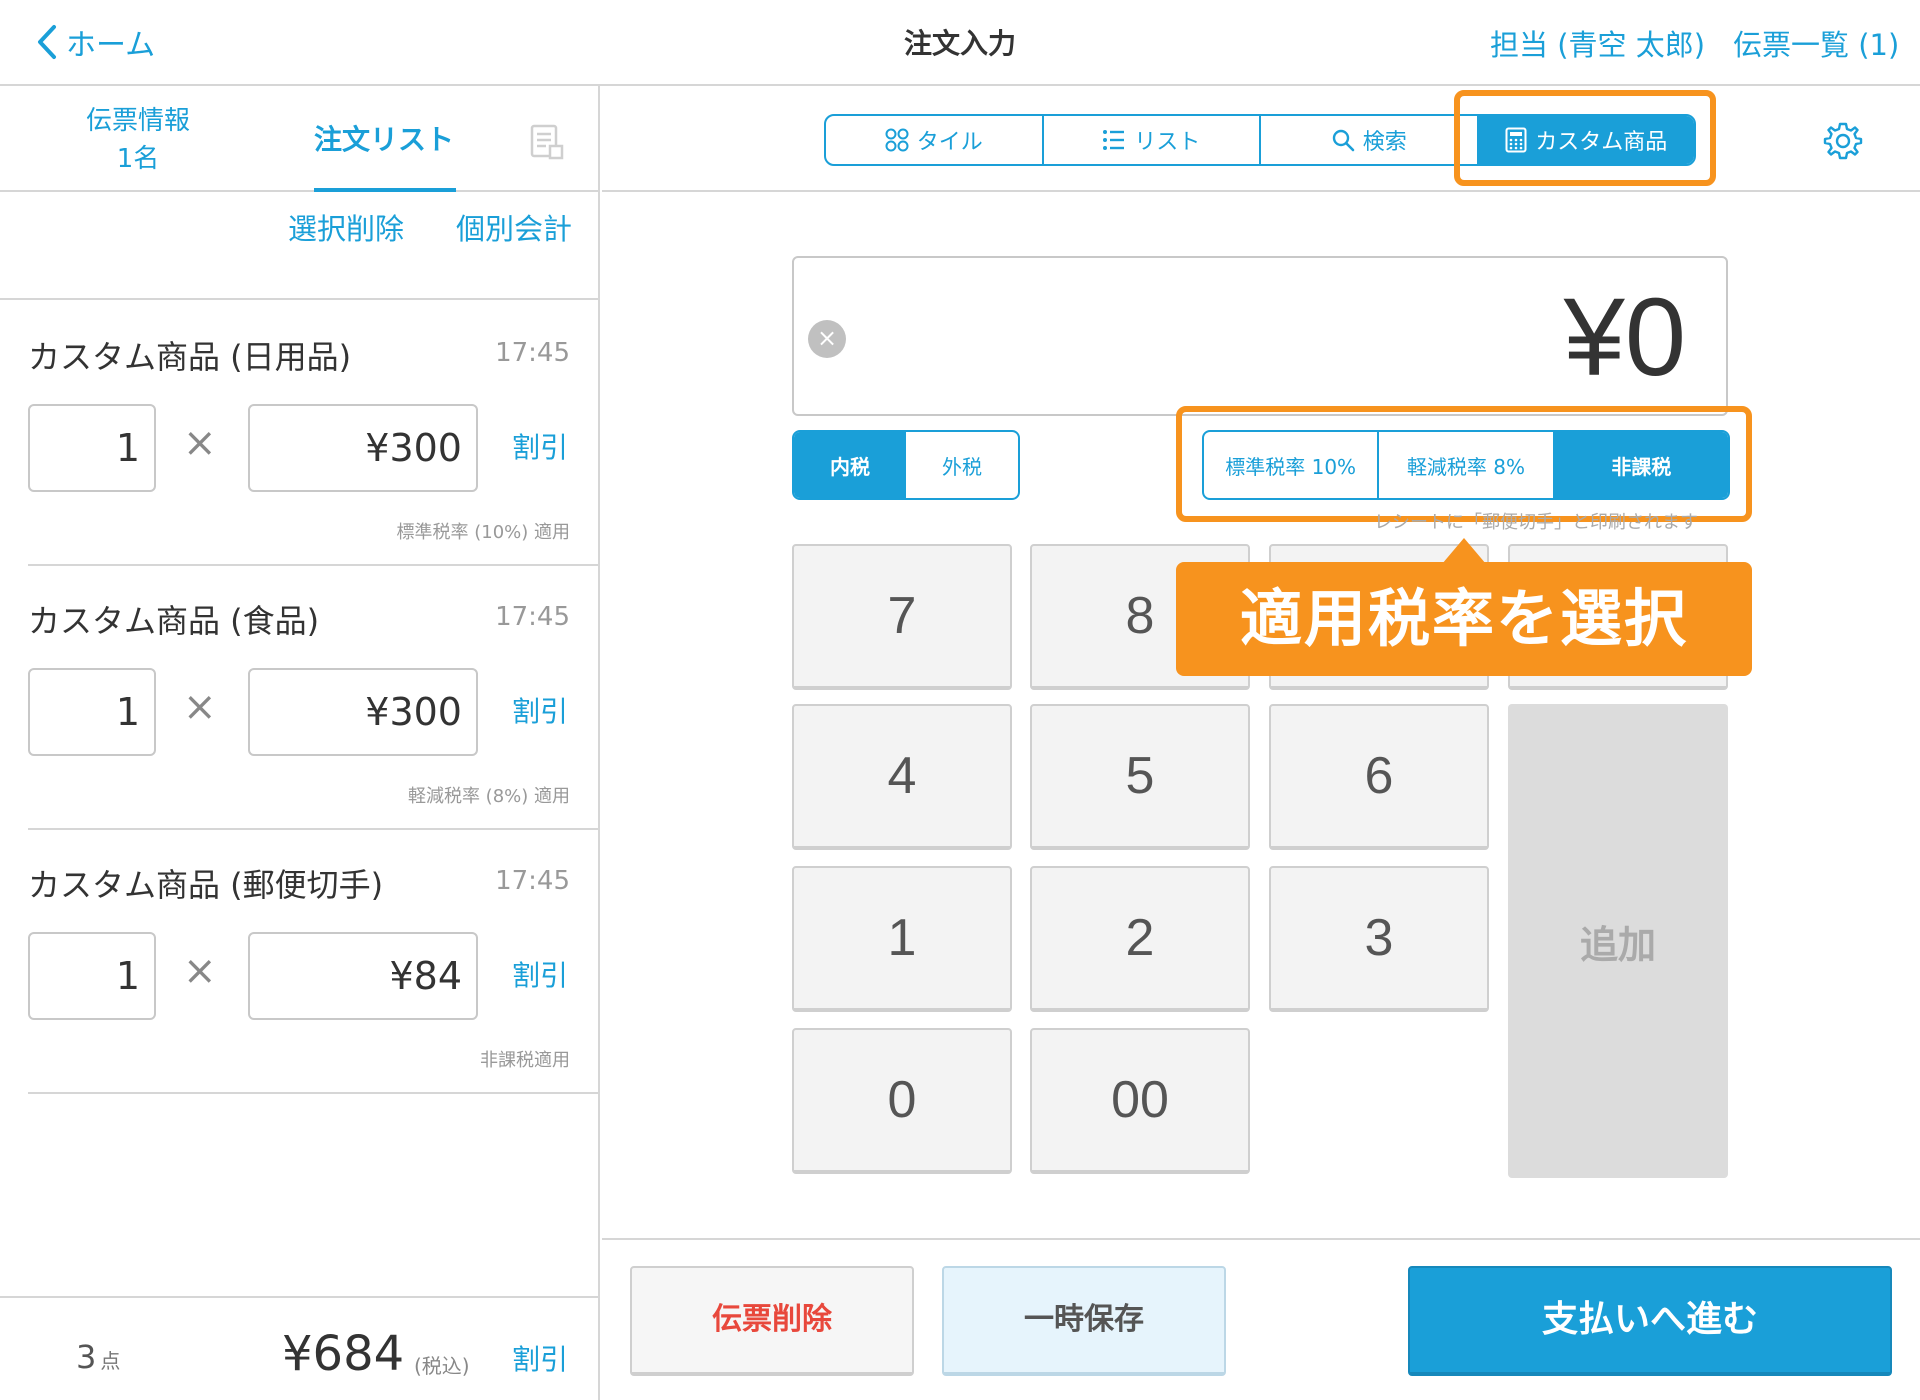  What do you see at coordinates (827, 339) in the screenshot?
I see `clear-icon: ×` at bounding box center [827, 339].